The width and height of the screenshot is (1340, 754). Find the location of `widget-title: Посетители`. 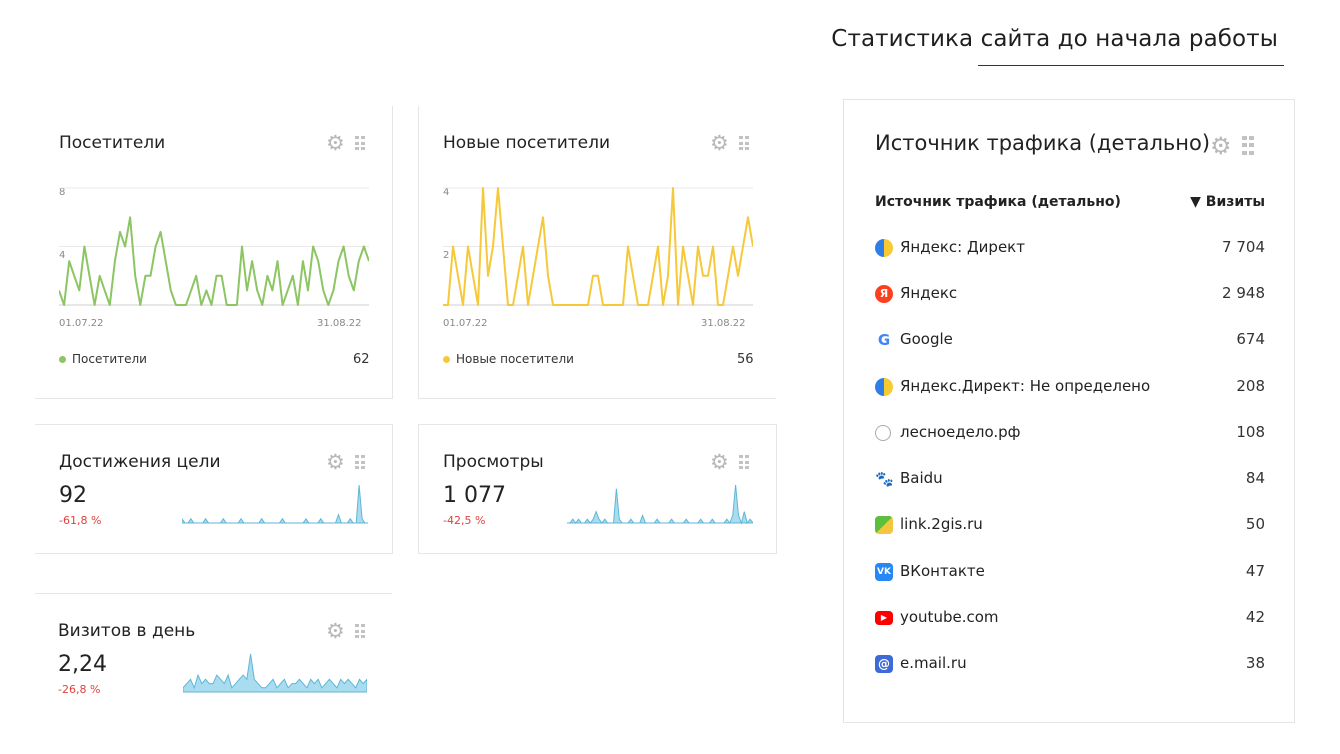

widget-title: Посетители is located at coordinates (112, 143).